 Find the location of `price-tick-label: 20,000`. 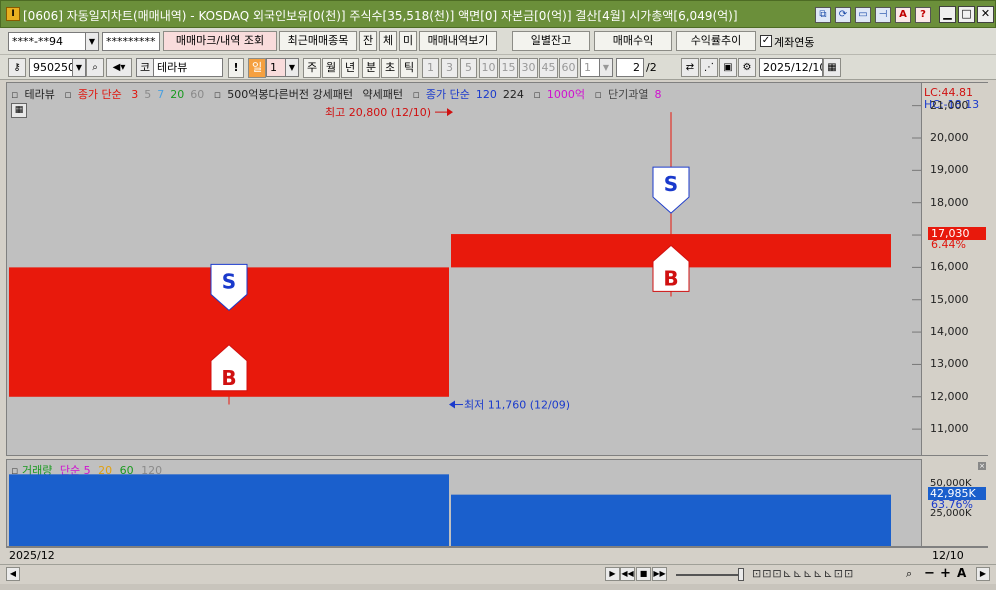

price-tick-label: 20,000 is located at coordinates (949, 137).